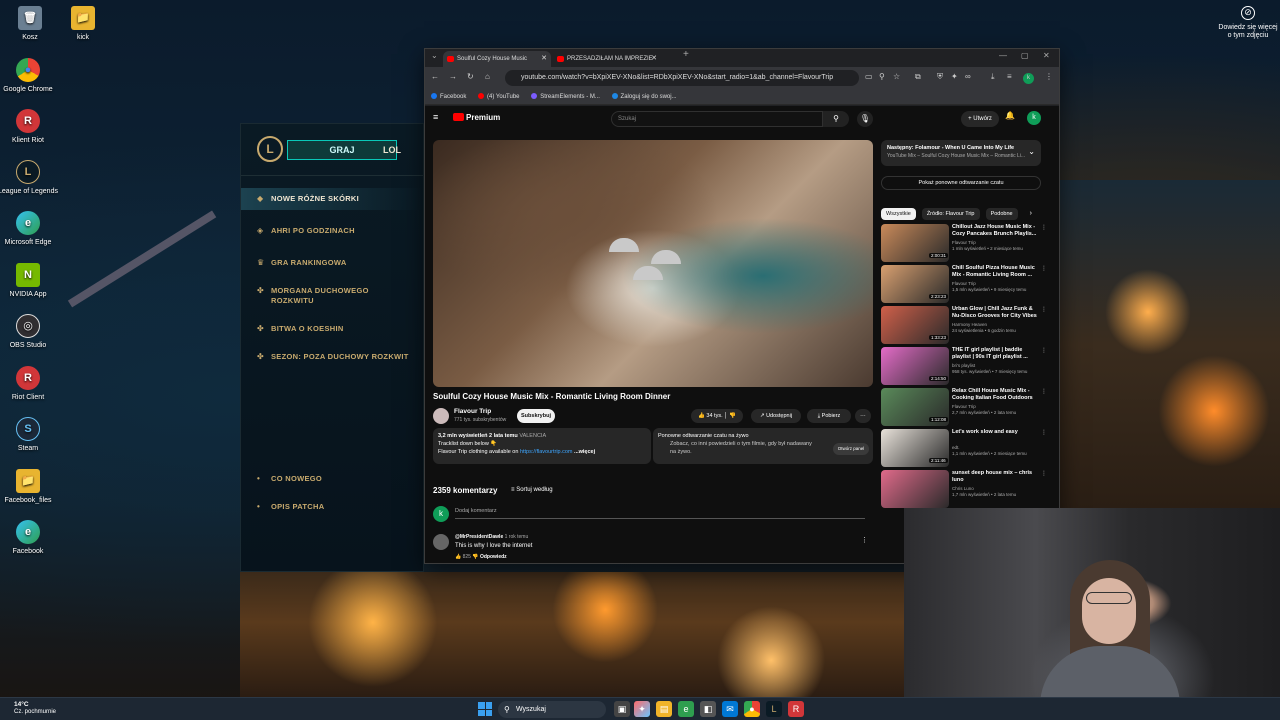 Image resolution: width=1280 pixels, height=720 pixels. What do you see at coordinates (475, 557) in the screenshot?
I see `thumbs-down-icon: 👎` at bounding box center [475, 557].